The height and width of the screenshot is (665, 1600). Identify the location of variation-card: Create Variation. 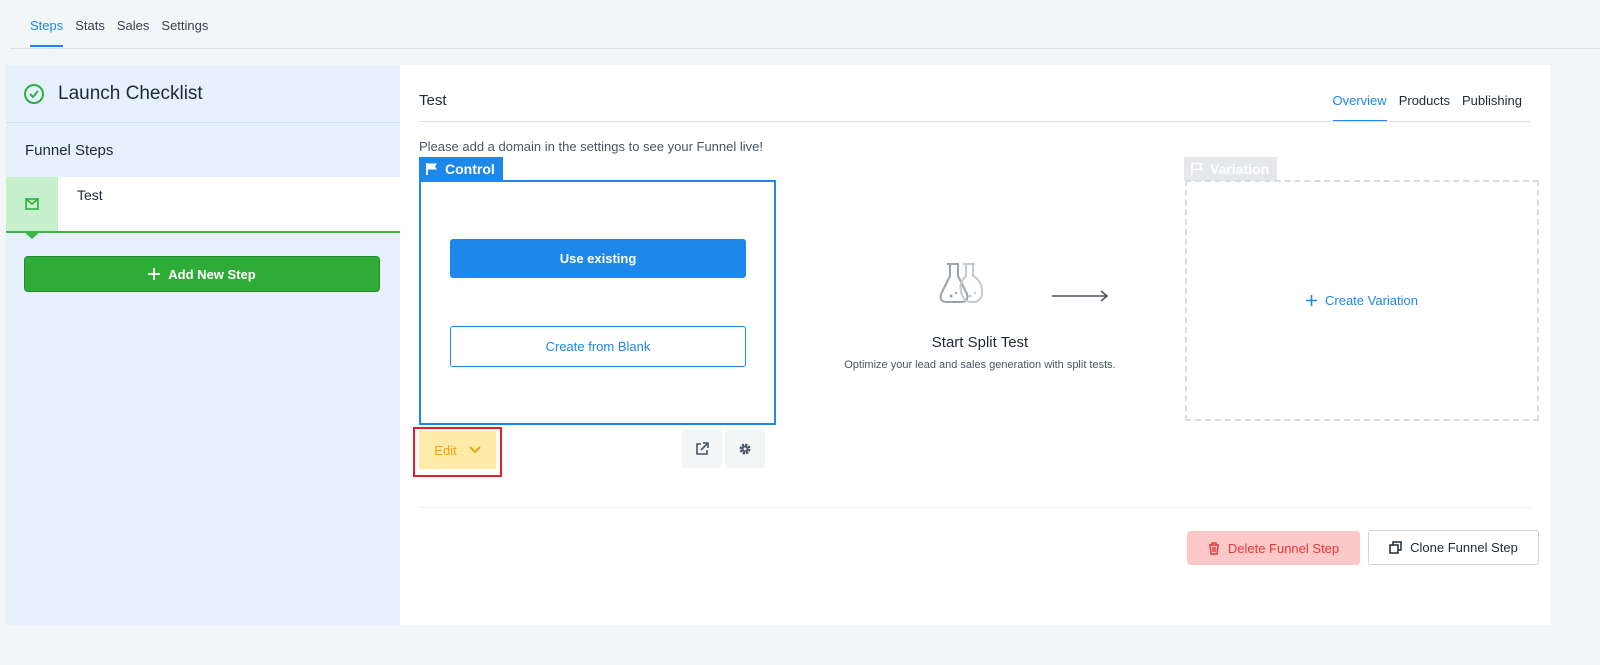
(1362, 300).